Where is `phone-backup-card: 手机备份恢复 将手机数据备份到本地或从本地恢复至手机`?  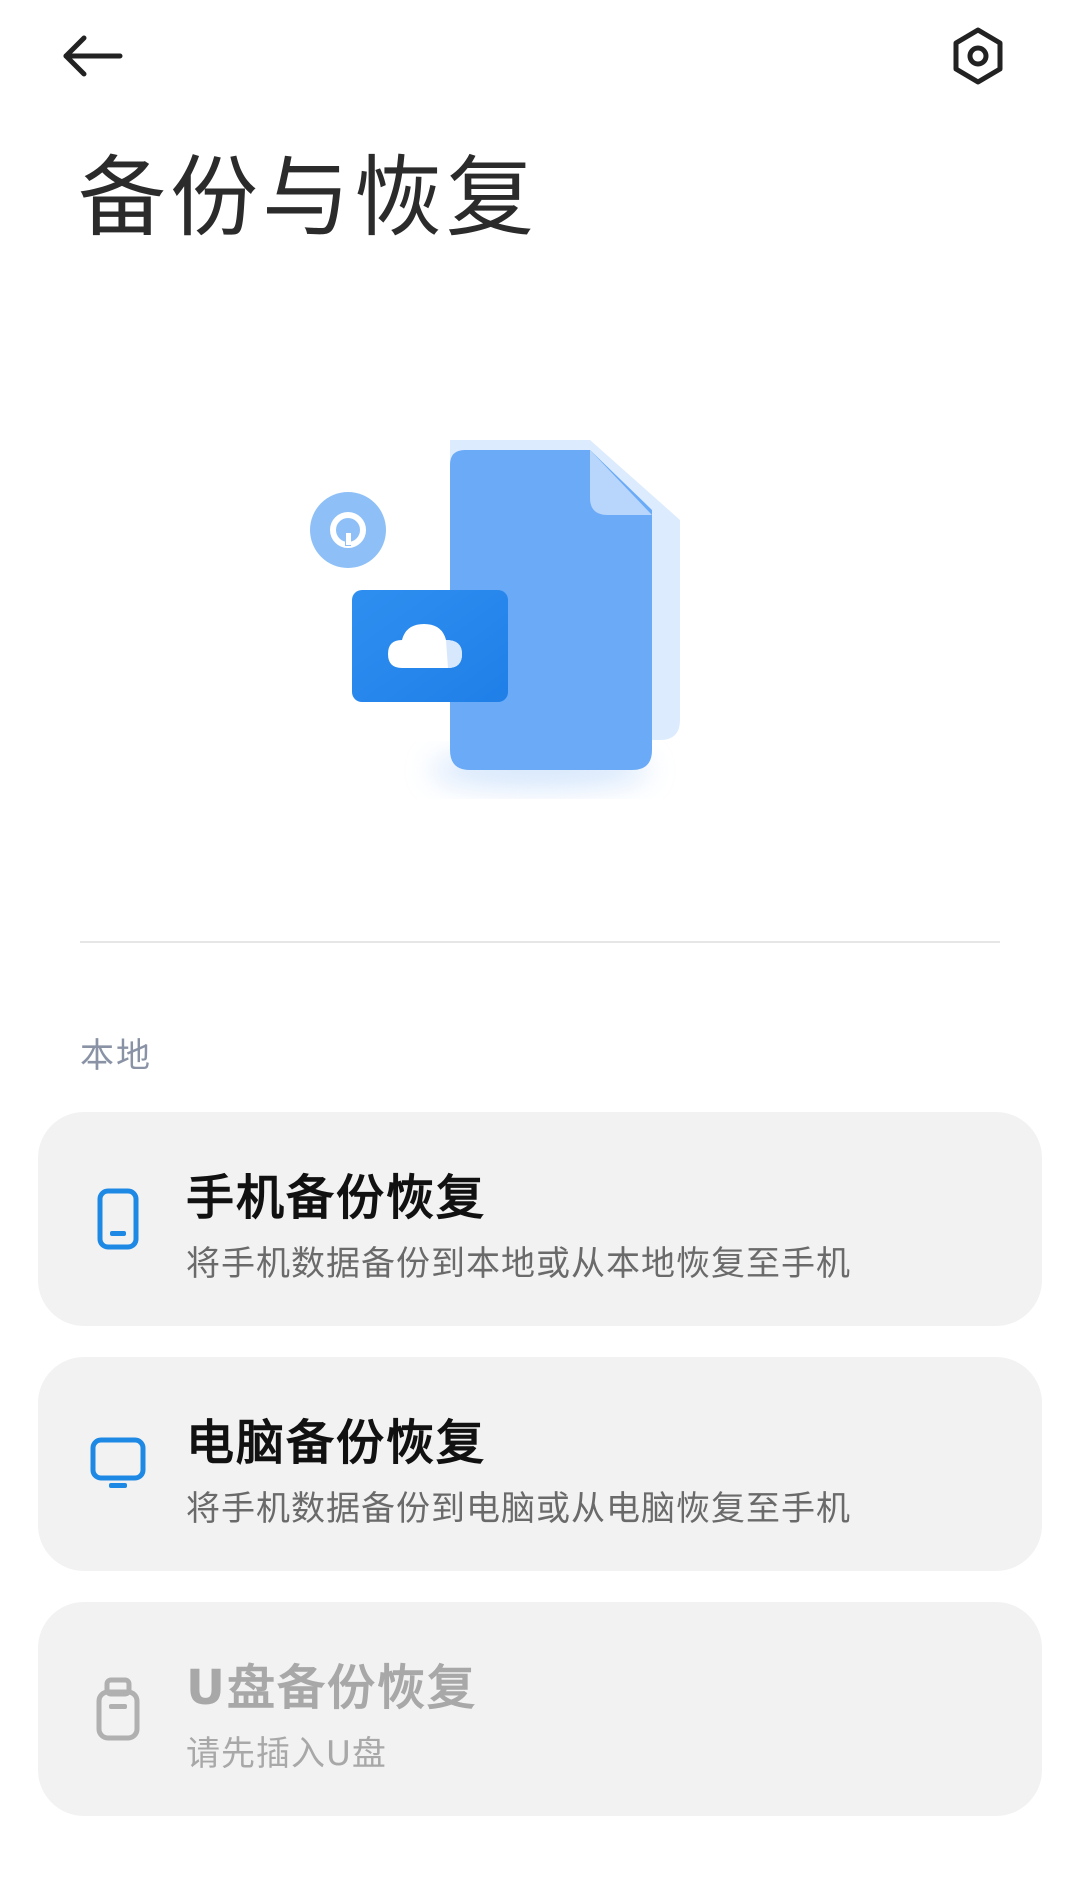
phone-backup-card: 手机备份恢复 将手机数据备份到本地或从本地恢复至手机 is located at coordinates (540, 1219).